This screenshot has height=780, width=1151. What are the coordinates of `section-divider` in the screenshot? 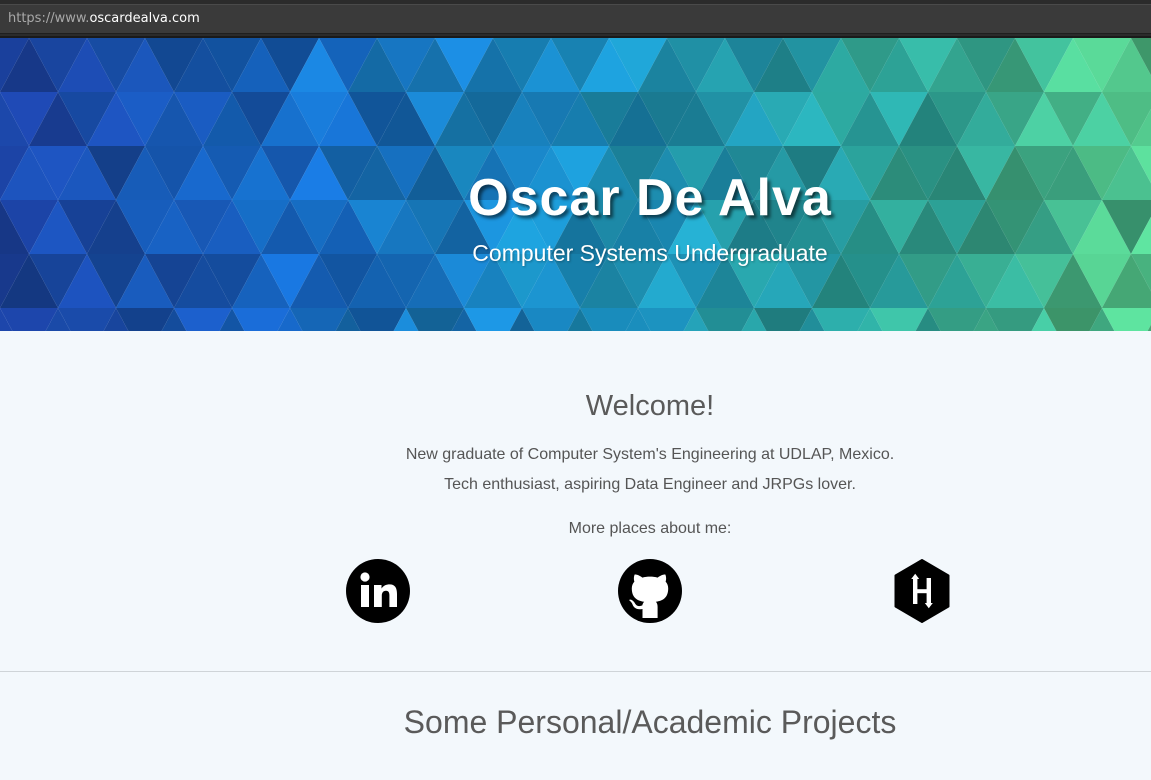 It's located at (575, 671).